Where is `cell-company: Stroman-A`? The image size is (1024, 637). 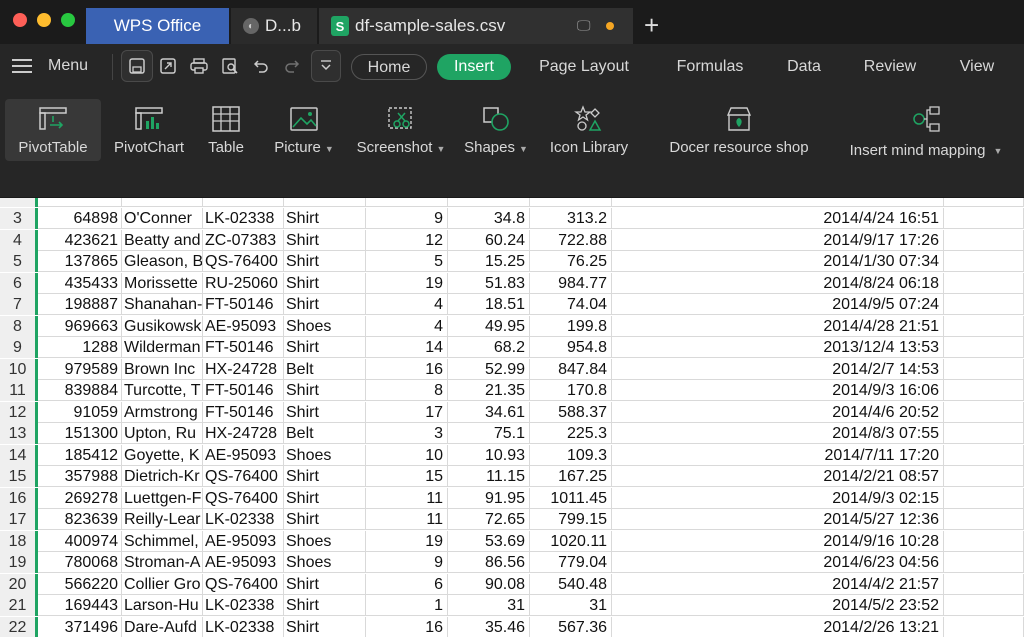 cell-company: Stroman-A is located at coordinates (162, 562).